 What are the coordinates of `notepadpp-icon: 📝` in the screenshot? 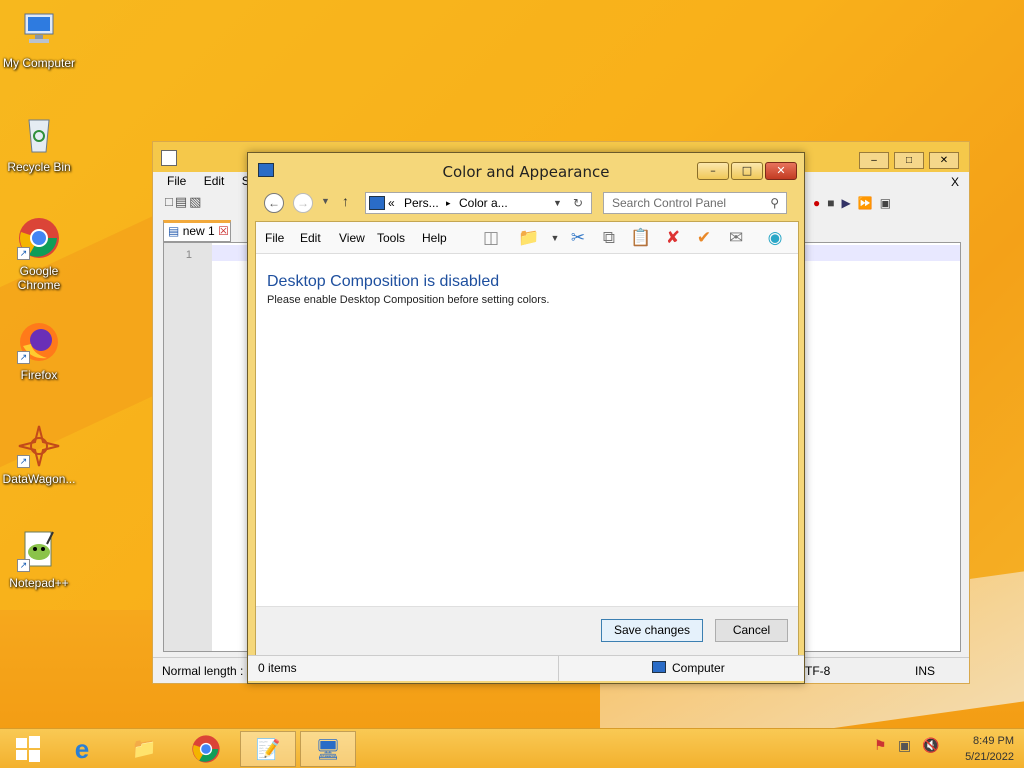 It's located at (268, 750).